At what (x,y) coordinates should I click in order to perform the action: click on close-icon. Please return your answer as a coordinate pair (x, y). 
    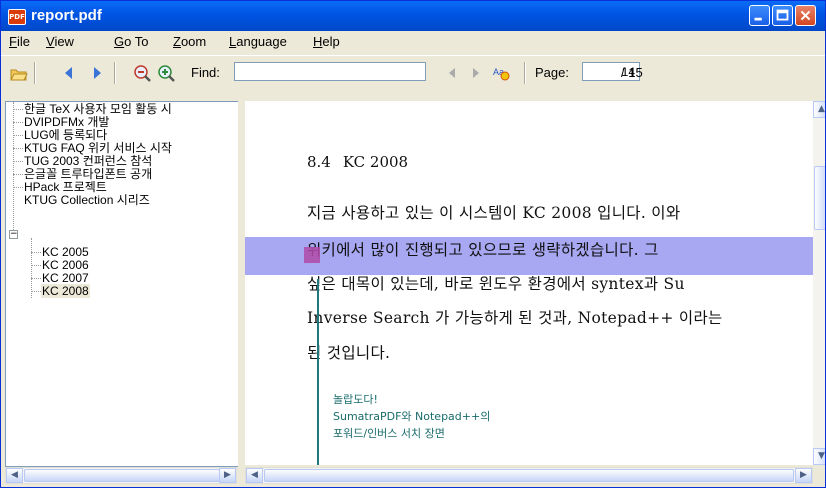
    Looking at the image, I should click on (805, 15).